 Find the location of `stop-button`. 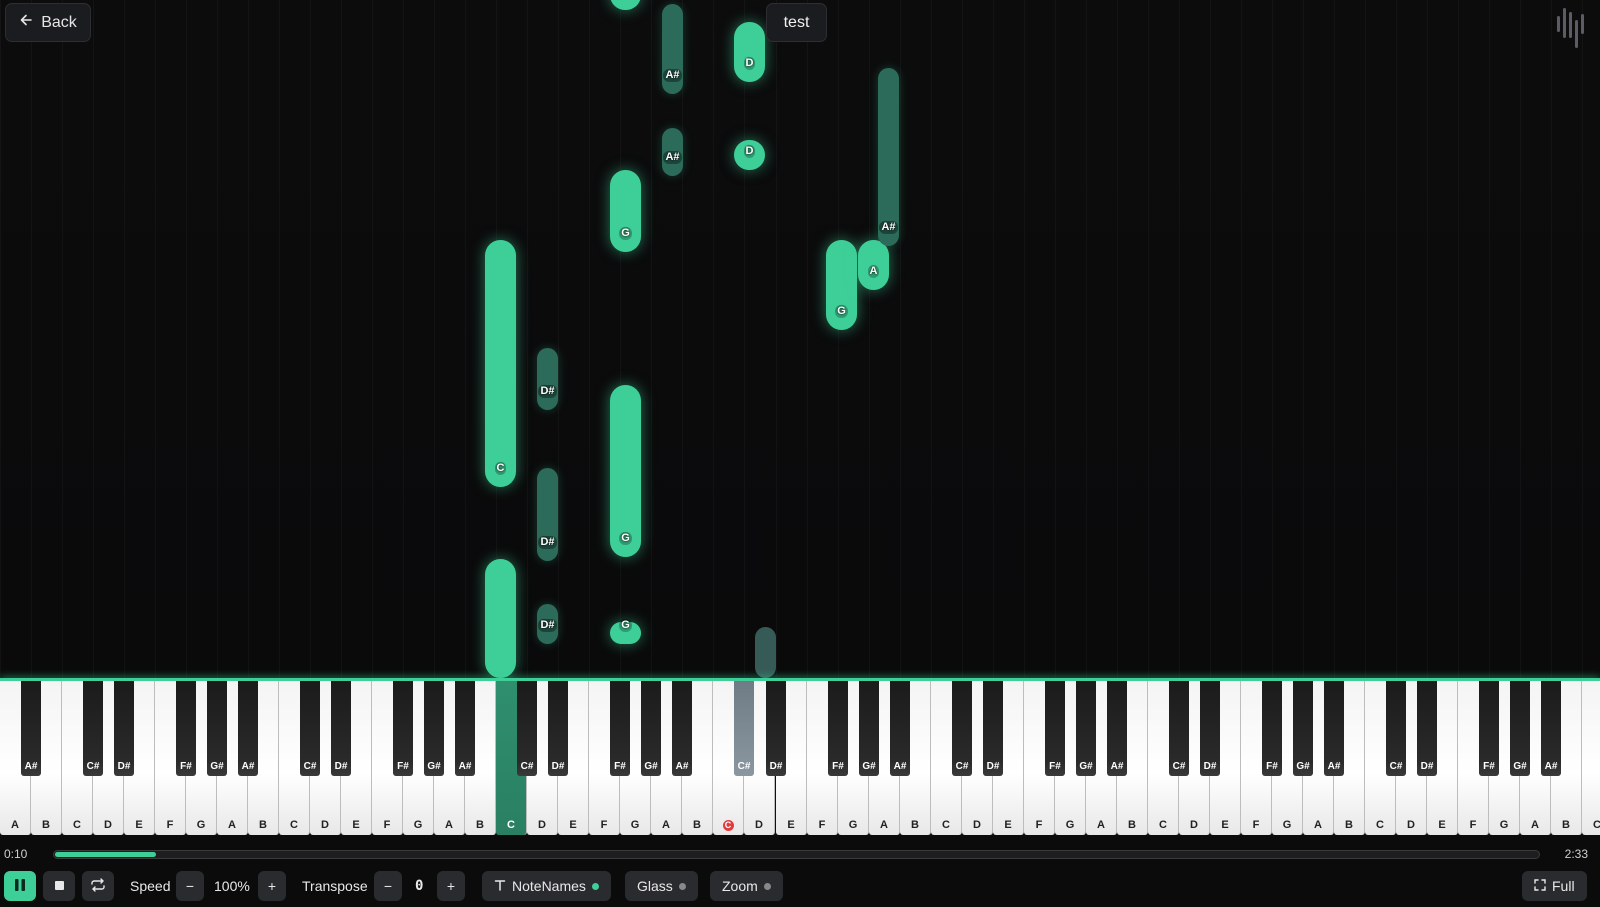

stop-button is located at coordinates (59, 886).